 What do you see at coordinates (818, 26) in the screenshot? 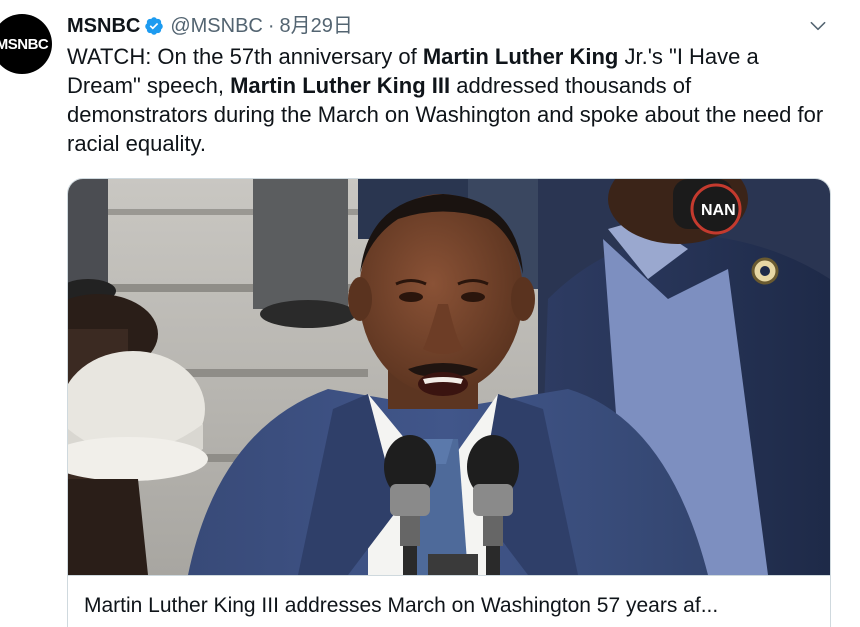
I see `chevron-down-icon` at bounding box center [818, 26].